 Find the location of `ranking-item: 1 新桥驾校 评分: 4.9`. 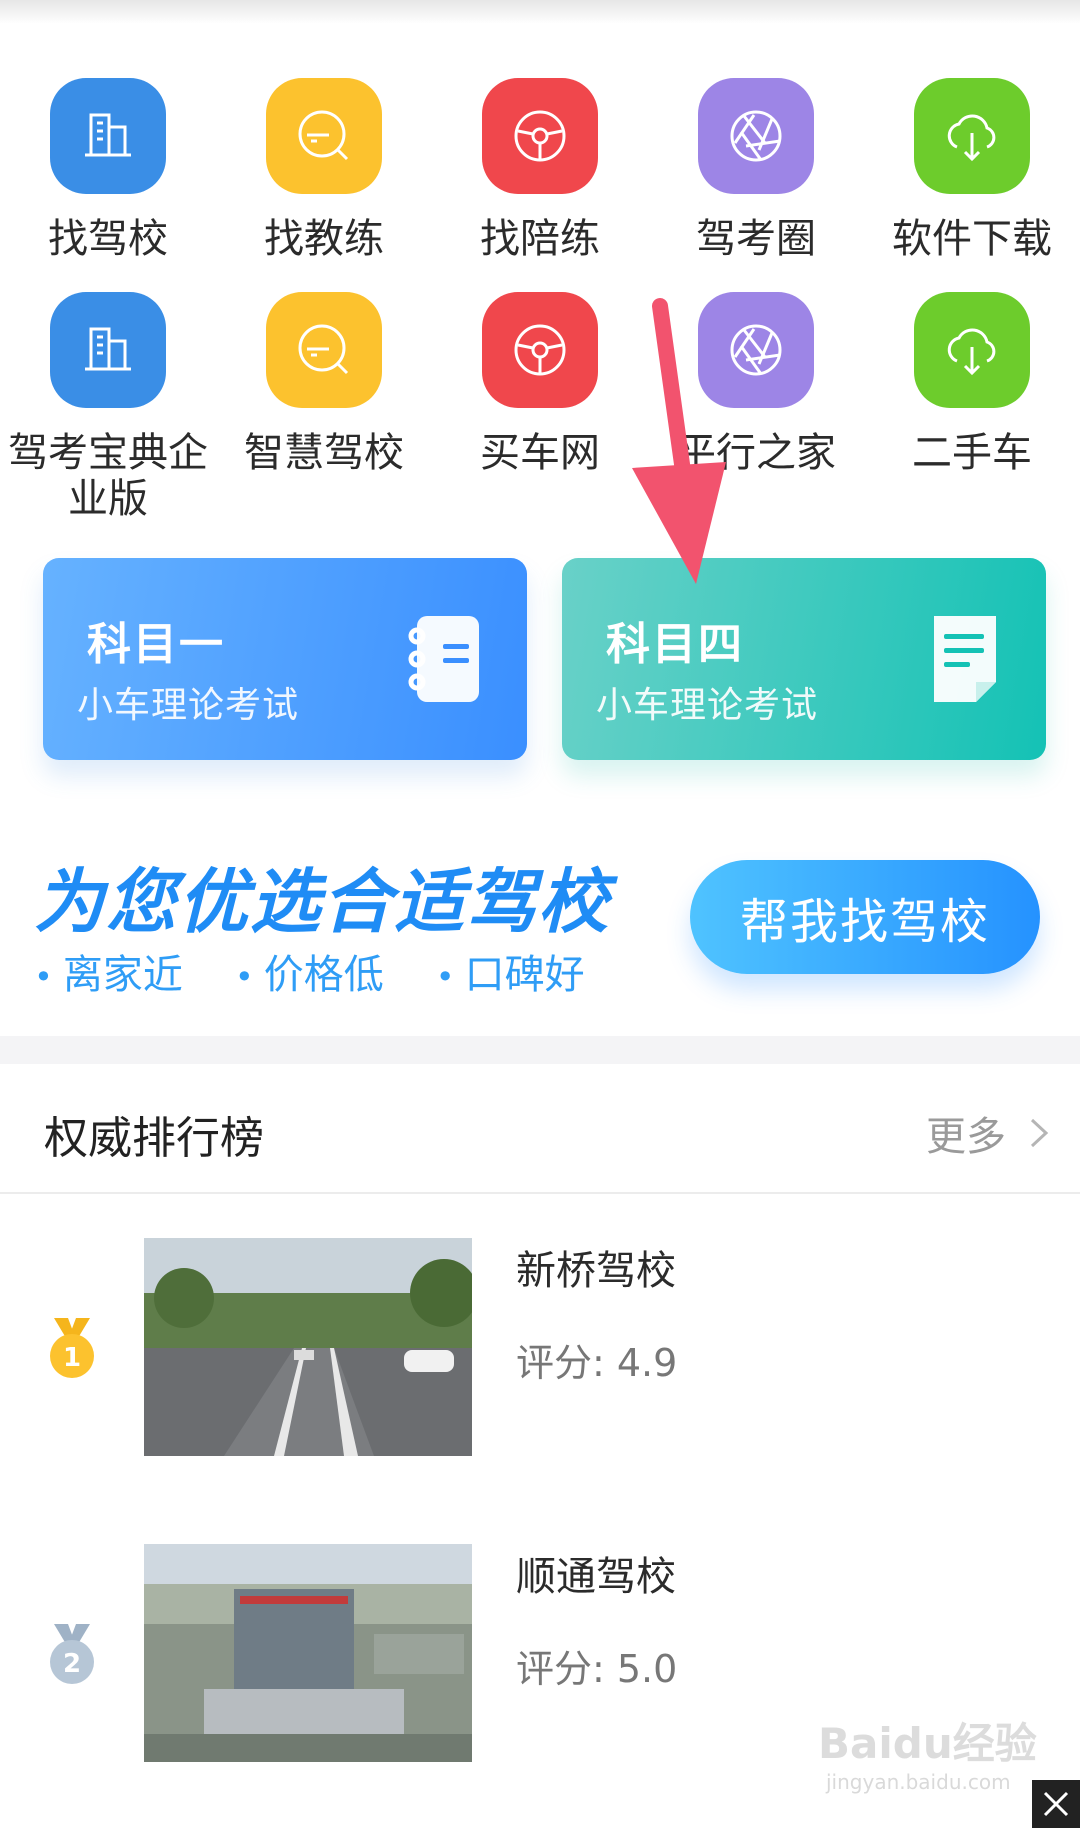

ranking-item: 1 新桥驾校 评分: 4.9 is located at coordinates (540, 1348).